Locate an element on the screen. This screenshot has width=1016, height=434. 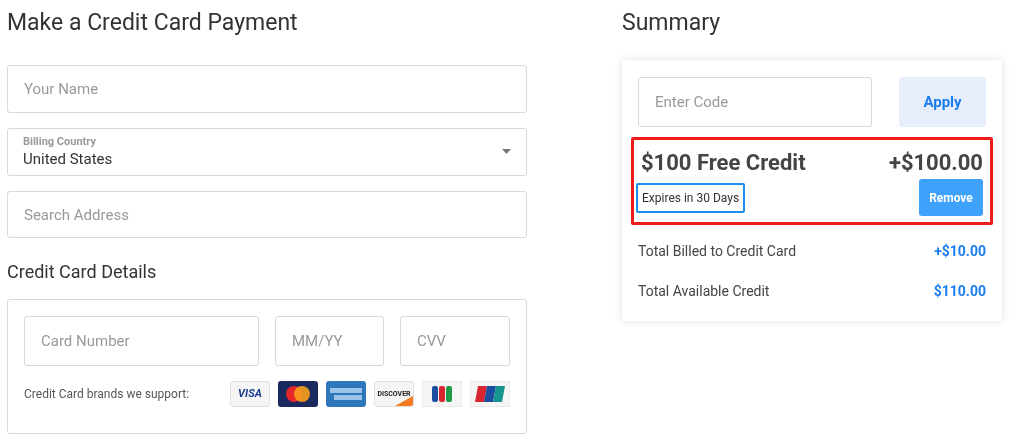
select-value: United States is located at coordinates (68, 158).